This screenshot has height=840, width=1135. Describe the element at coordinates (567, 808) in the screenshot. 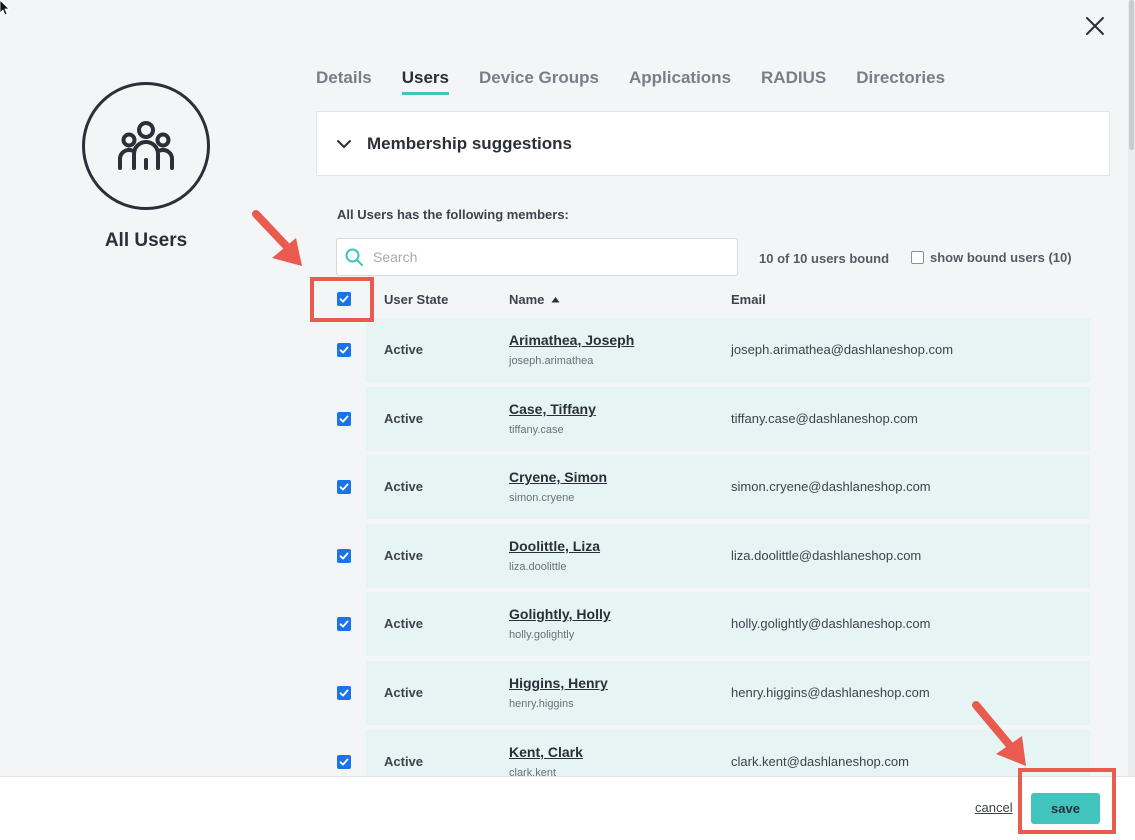

I see `dialog-footer: cancel save` at that location.